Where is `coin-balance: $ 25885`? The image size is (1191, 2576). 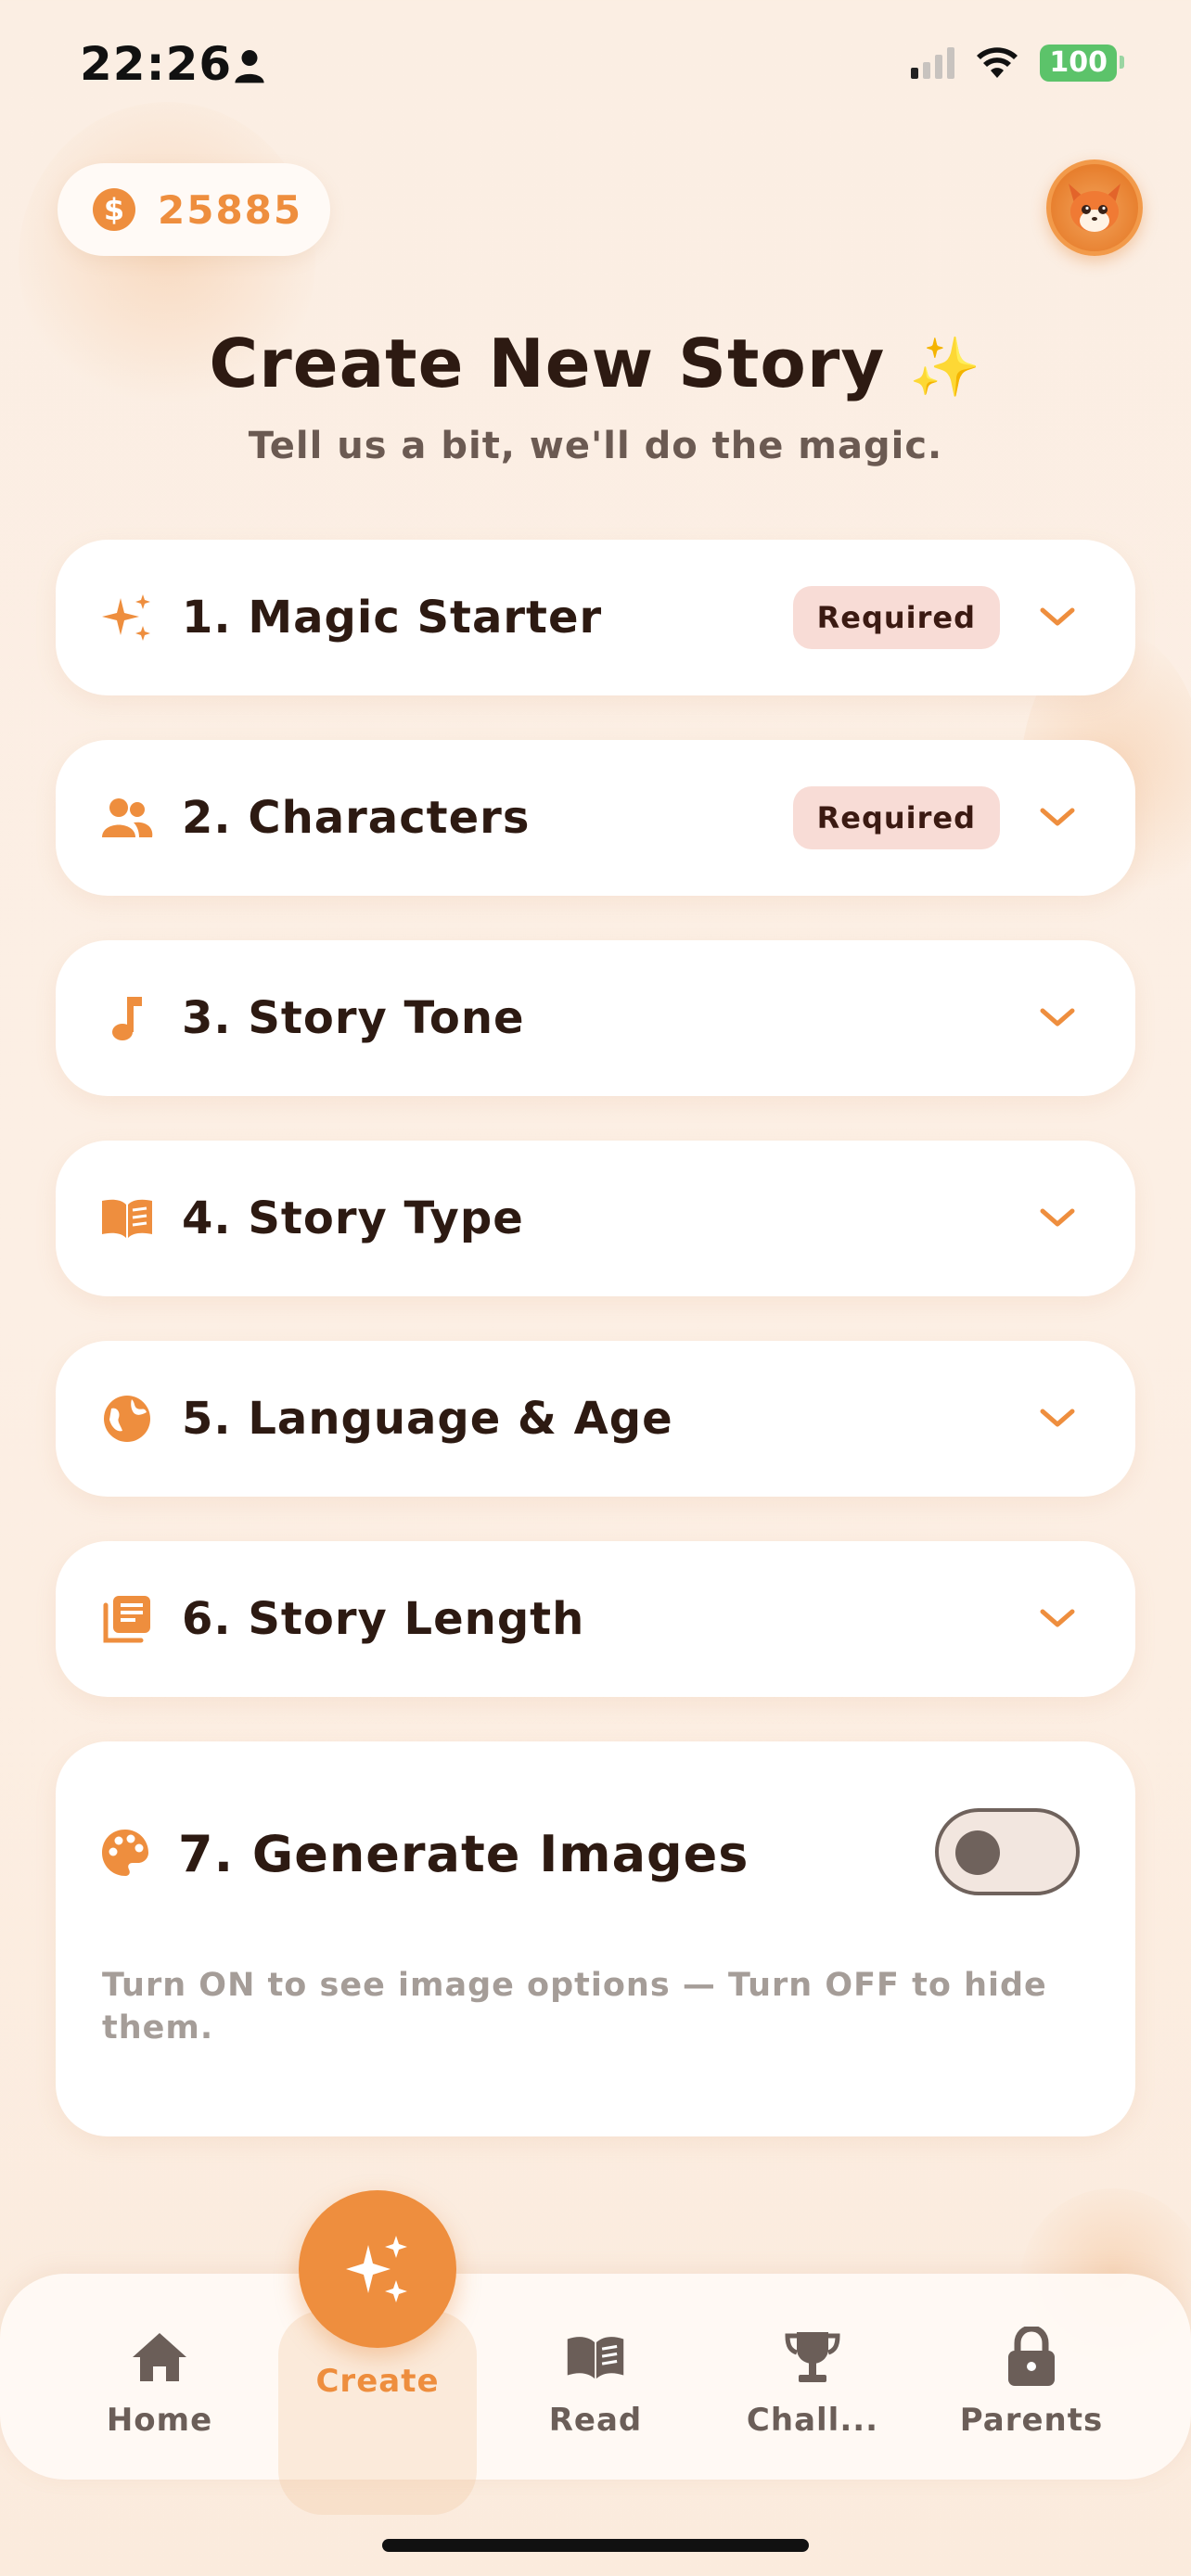 coin-balance: $ 25885 is located at coordinates (194, 209).